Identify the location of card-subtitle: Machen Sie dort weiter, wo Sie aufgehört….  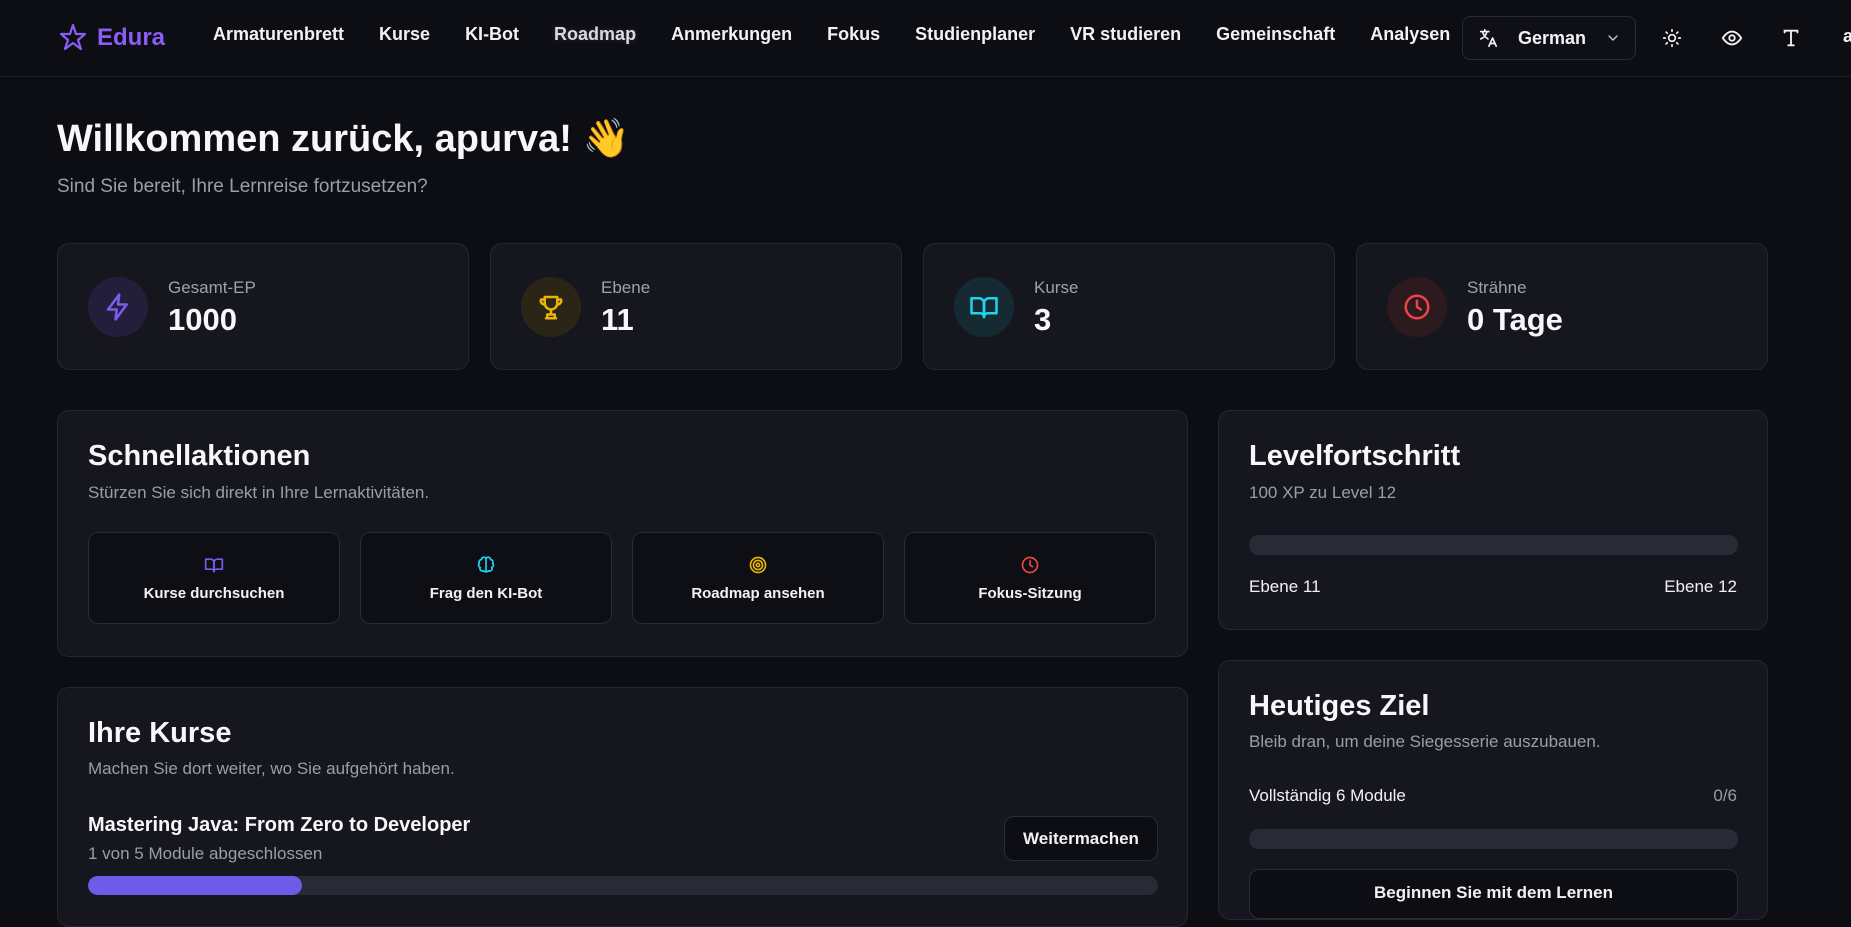
(271, 768).